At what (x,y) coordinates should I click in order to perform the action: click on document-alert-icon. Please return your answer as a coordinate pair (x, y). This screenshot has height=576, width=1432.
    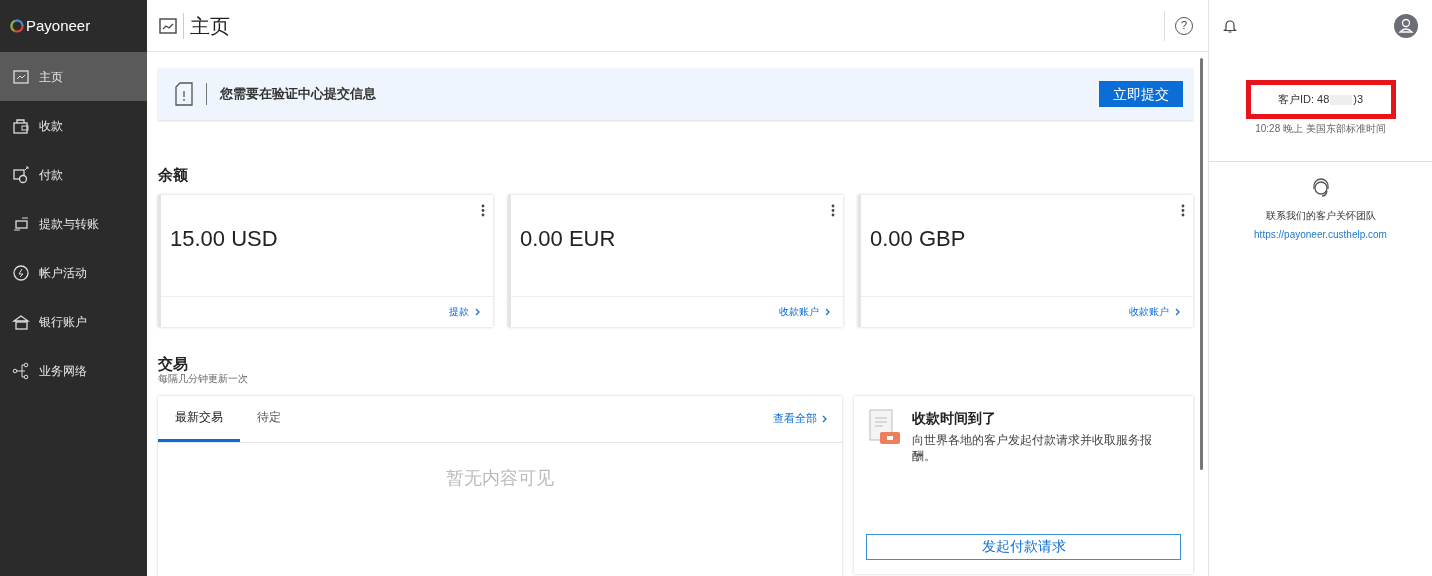
    Looking at the image, I should click on (184, 94).